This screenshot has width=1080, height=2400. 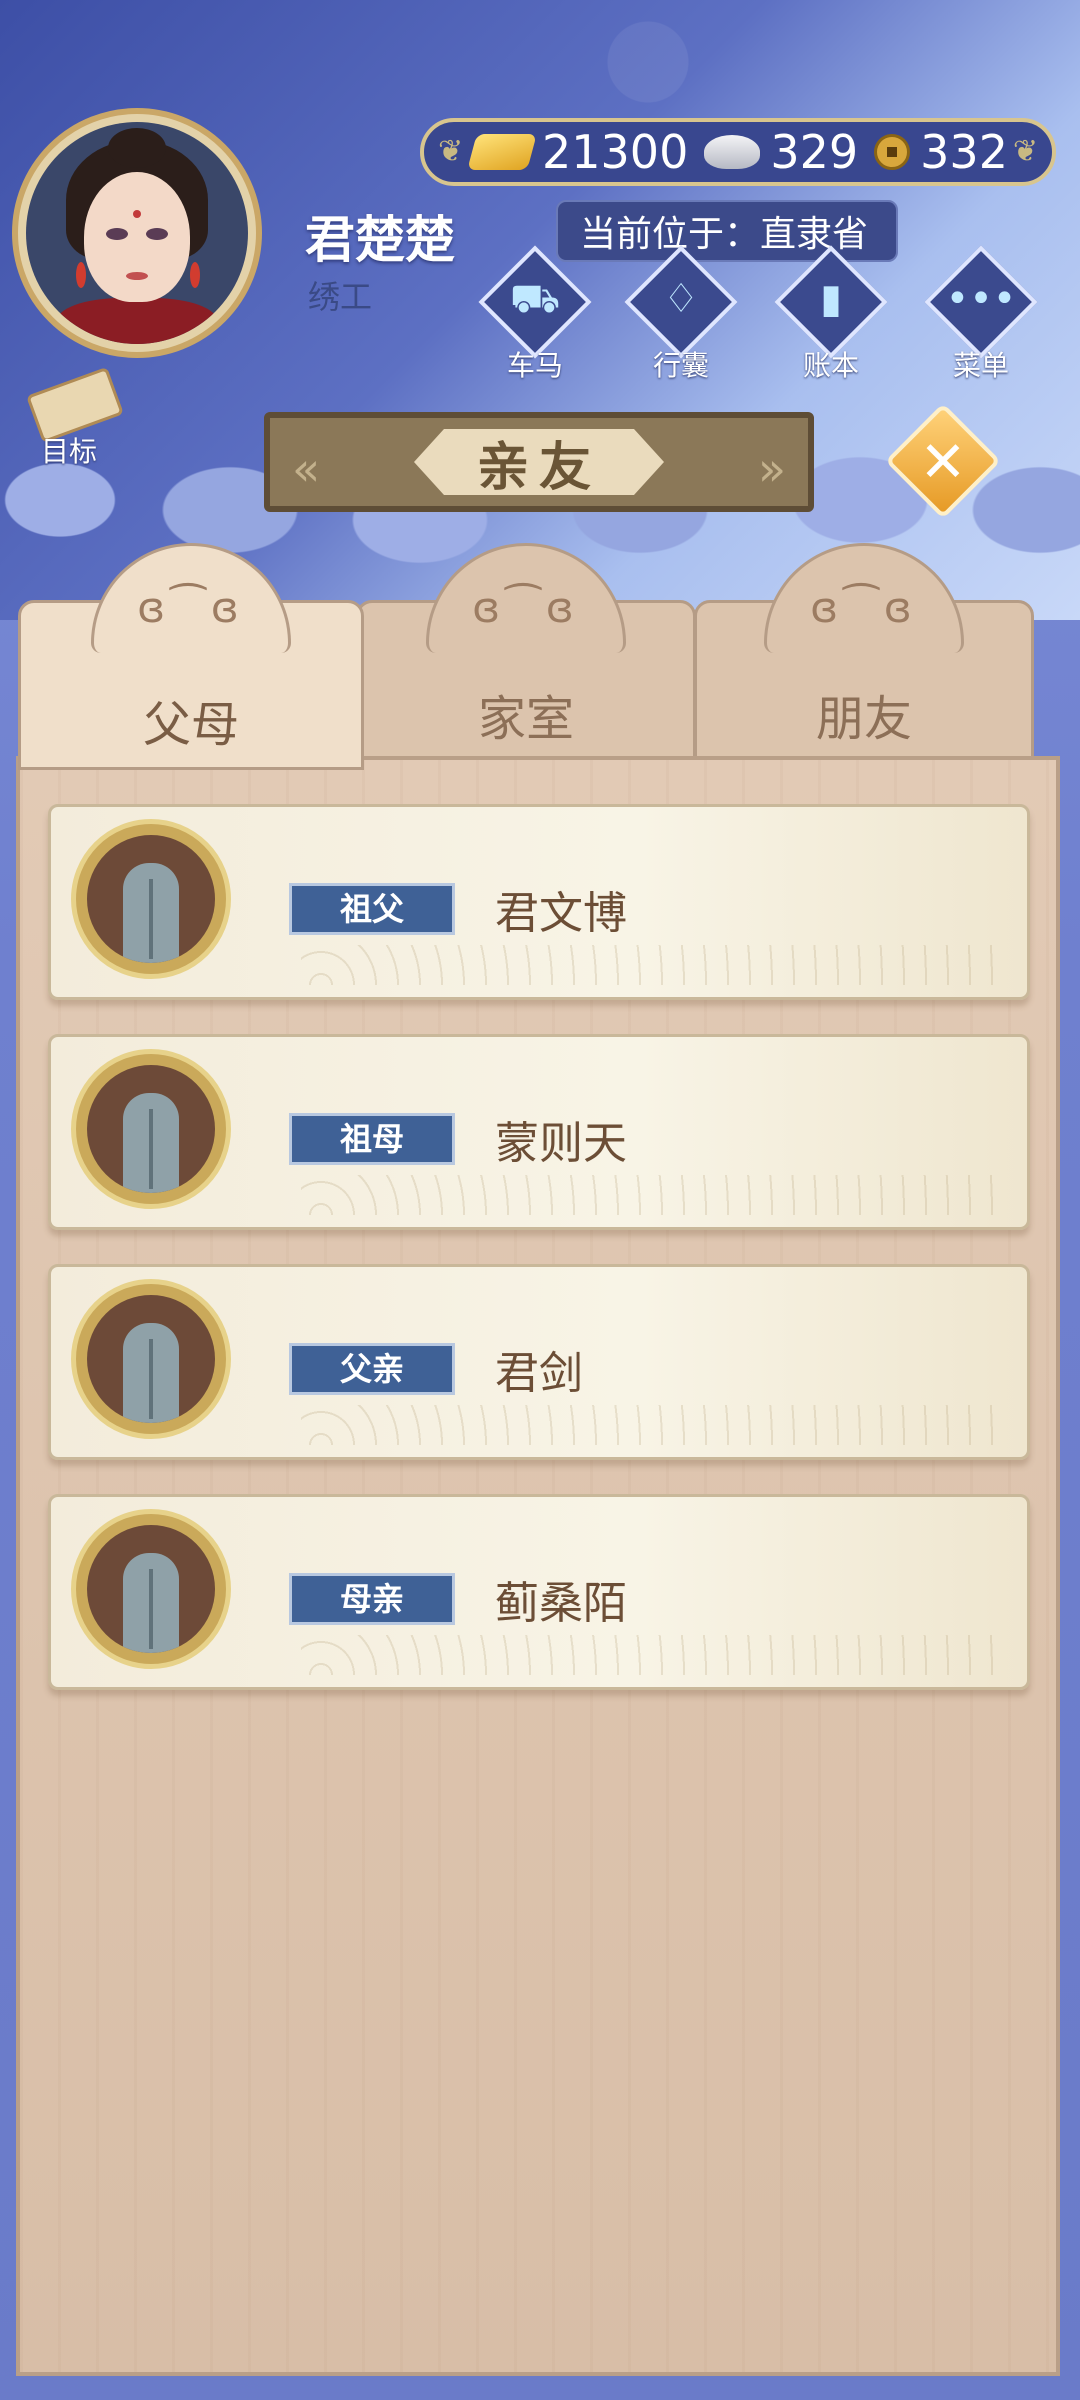 I want to click on avatar-portrait, so click(x=137, y=233).